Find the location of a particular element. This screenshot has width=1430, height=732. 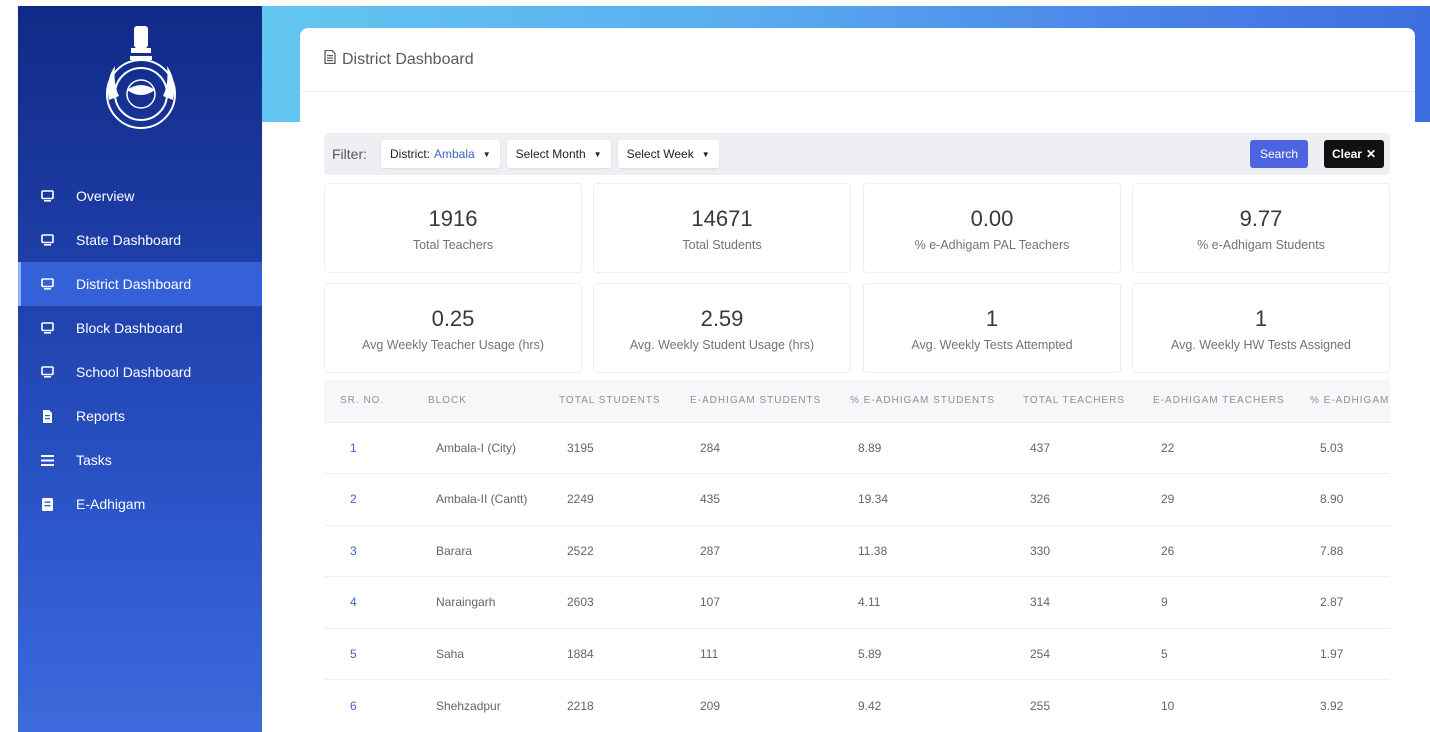

column-header: E-ADHIGAM STUDENTS is located at coordinates (770, 401).